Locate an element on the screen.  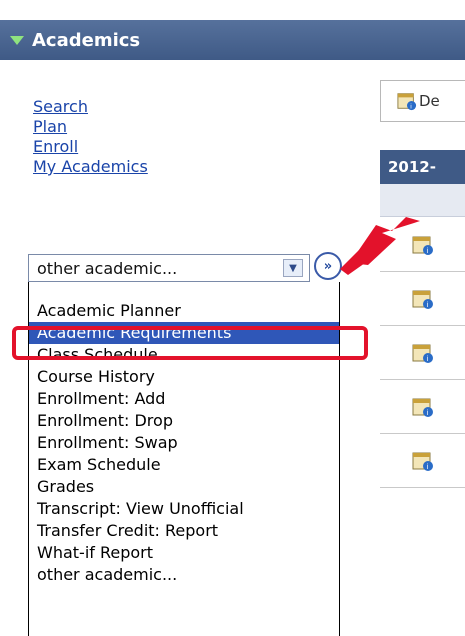
chevron-down-icon: ▼ is located at coordinates (293, 268).